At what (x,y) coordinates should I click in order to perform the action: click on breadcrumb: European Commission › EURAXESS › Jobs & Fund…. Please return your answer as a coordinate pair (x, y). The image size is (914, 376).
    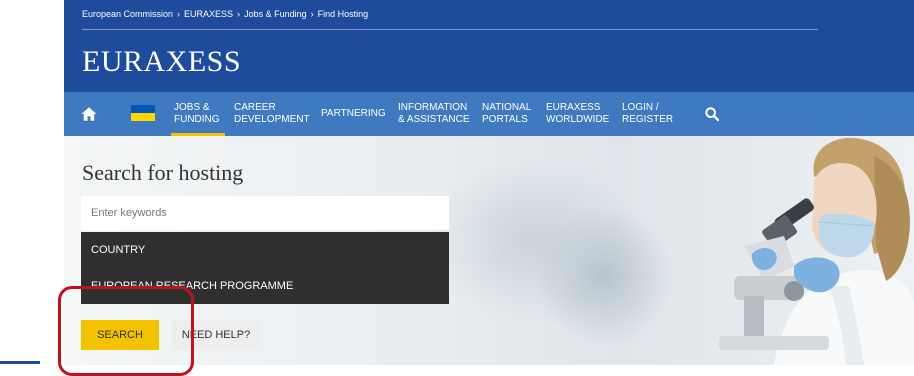
    Looking at the image, I should click on (225, 14).